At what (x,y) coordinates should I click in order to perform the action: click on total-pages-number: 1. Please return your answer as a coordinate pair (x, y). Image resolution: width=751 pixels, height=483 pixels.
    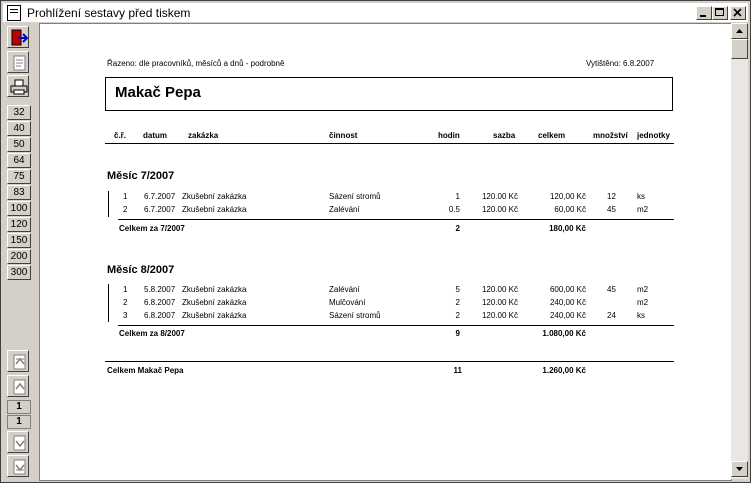
    Looking at the image, I should click on (19, 422).